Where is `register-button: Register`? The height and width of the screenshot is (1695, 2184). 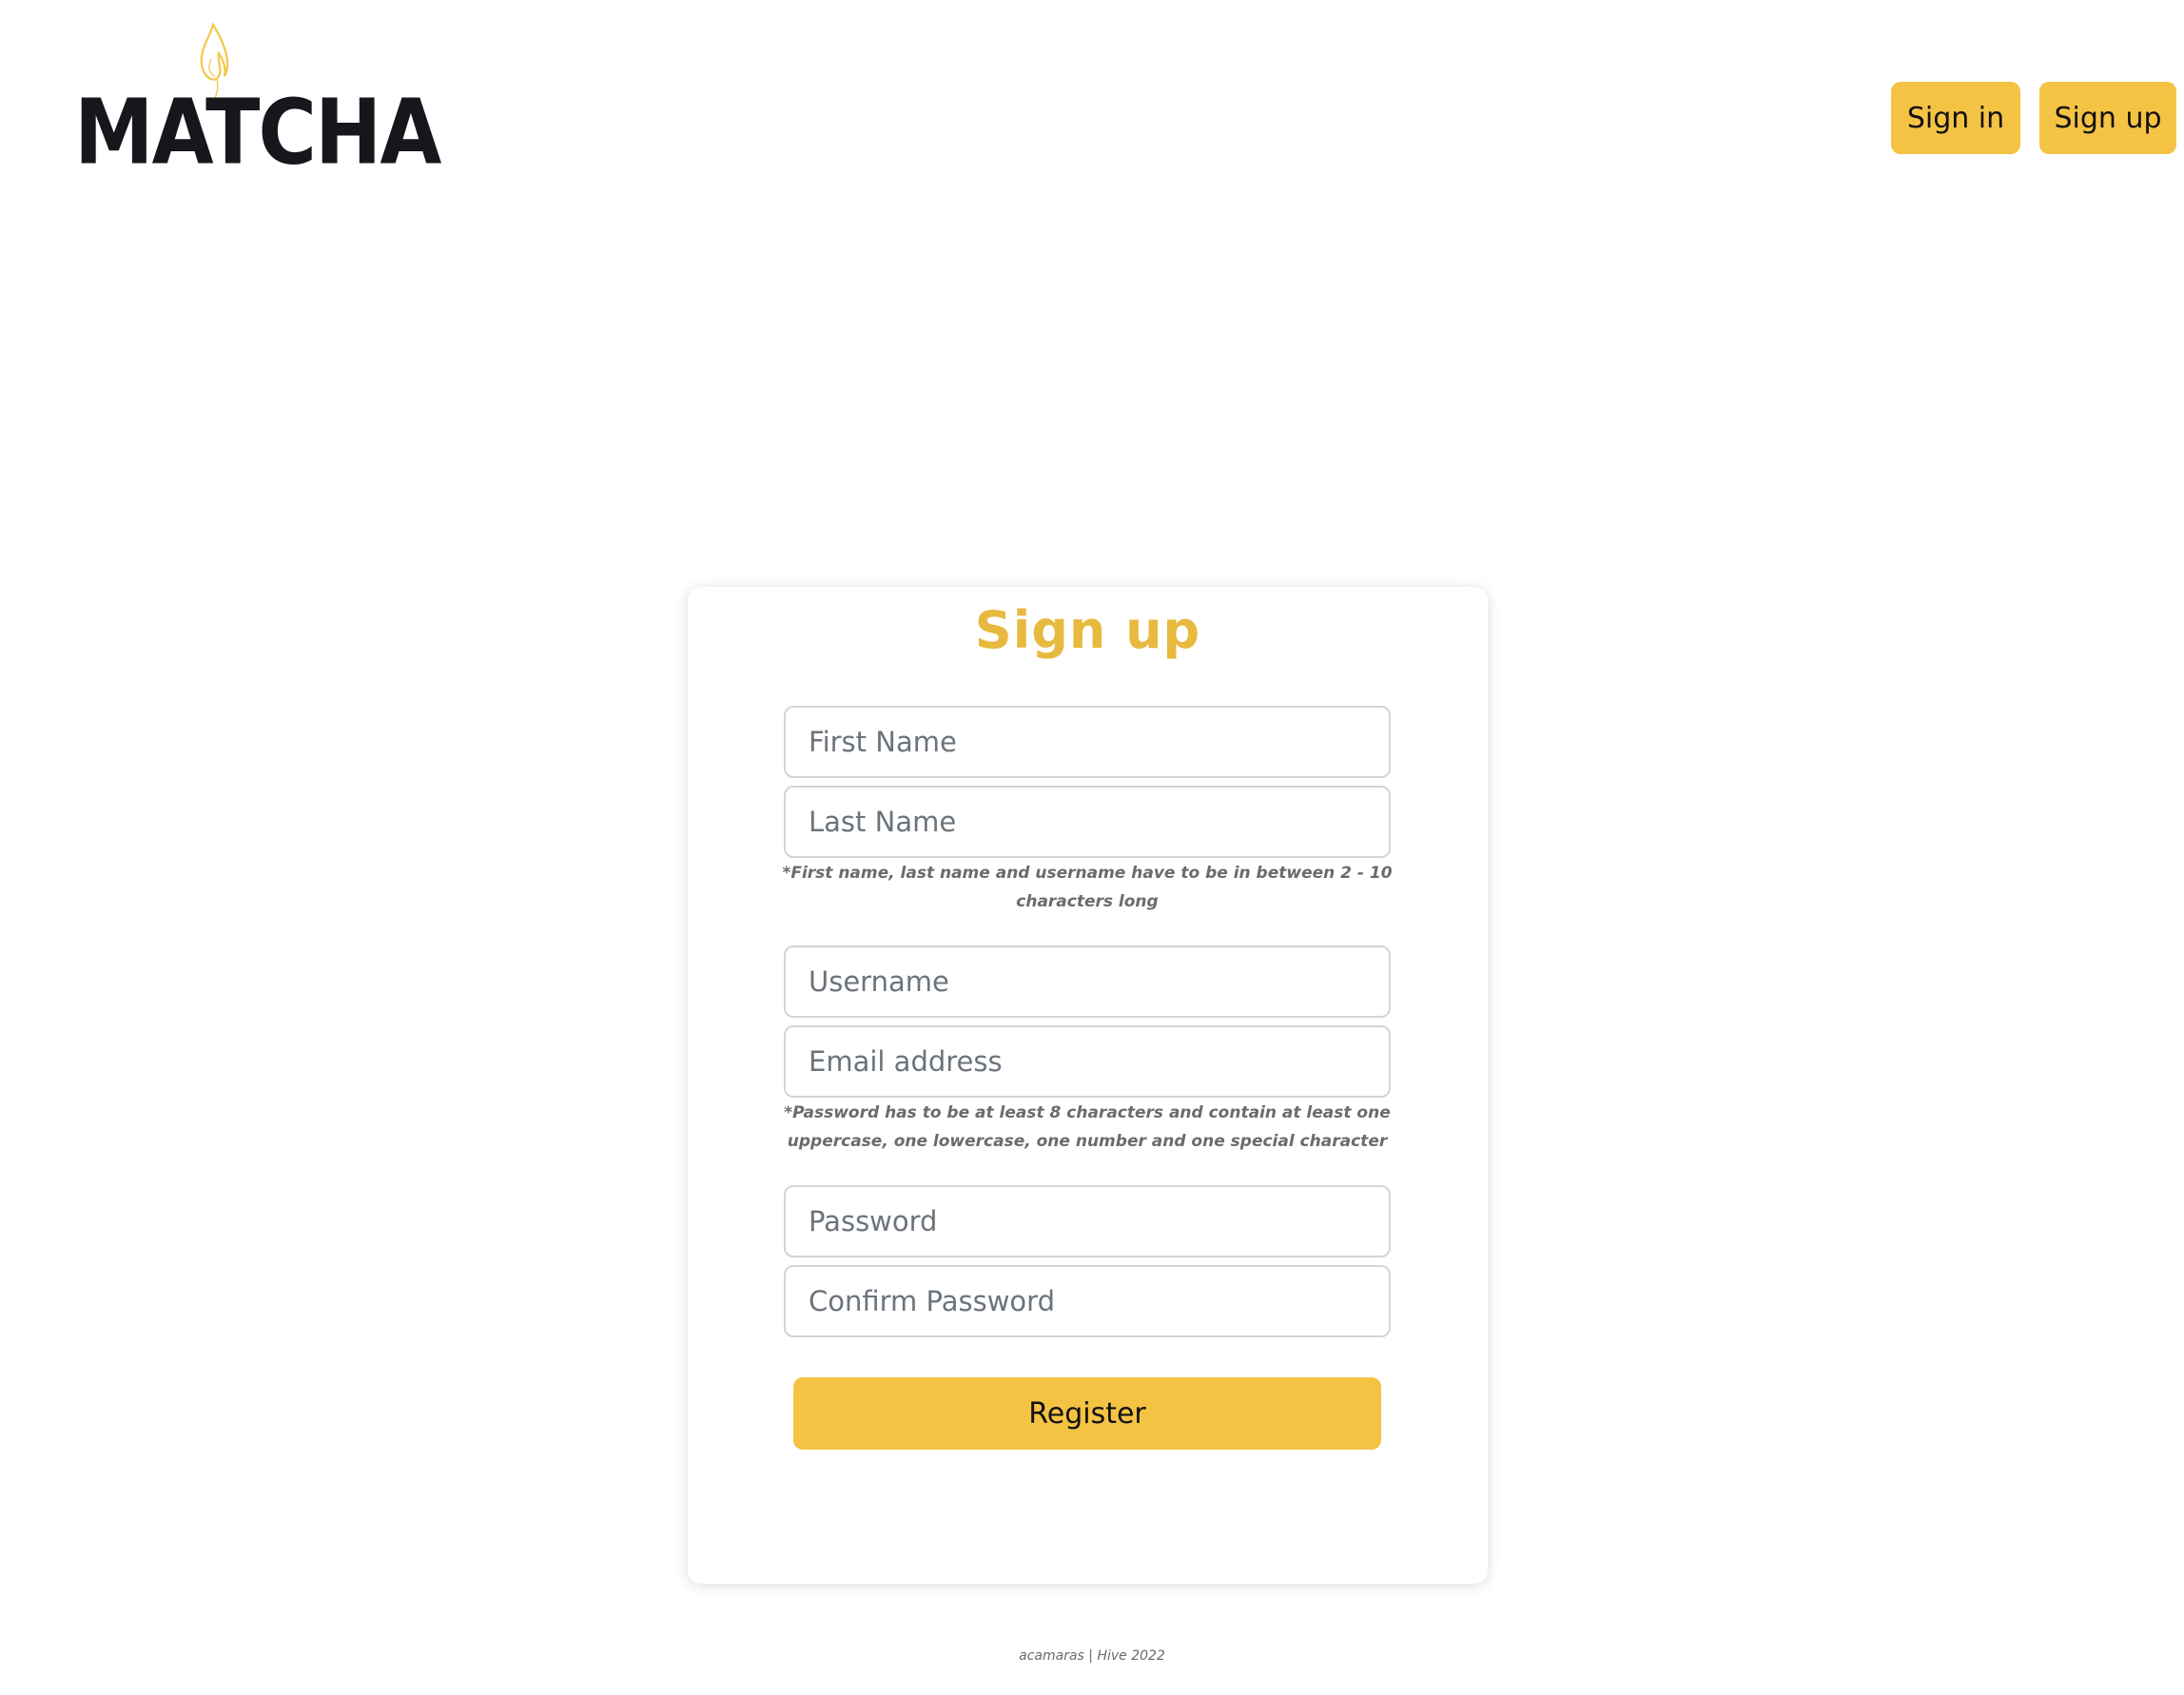
register-button: Register is located at coordinates (1087, 1413).